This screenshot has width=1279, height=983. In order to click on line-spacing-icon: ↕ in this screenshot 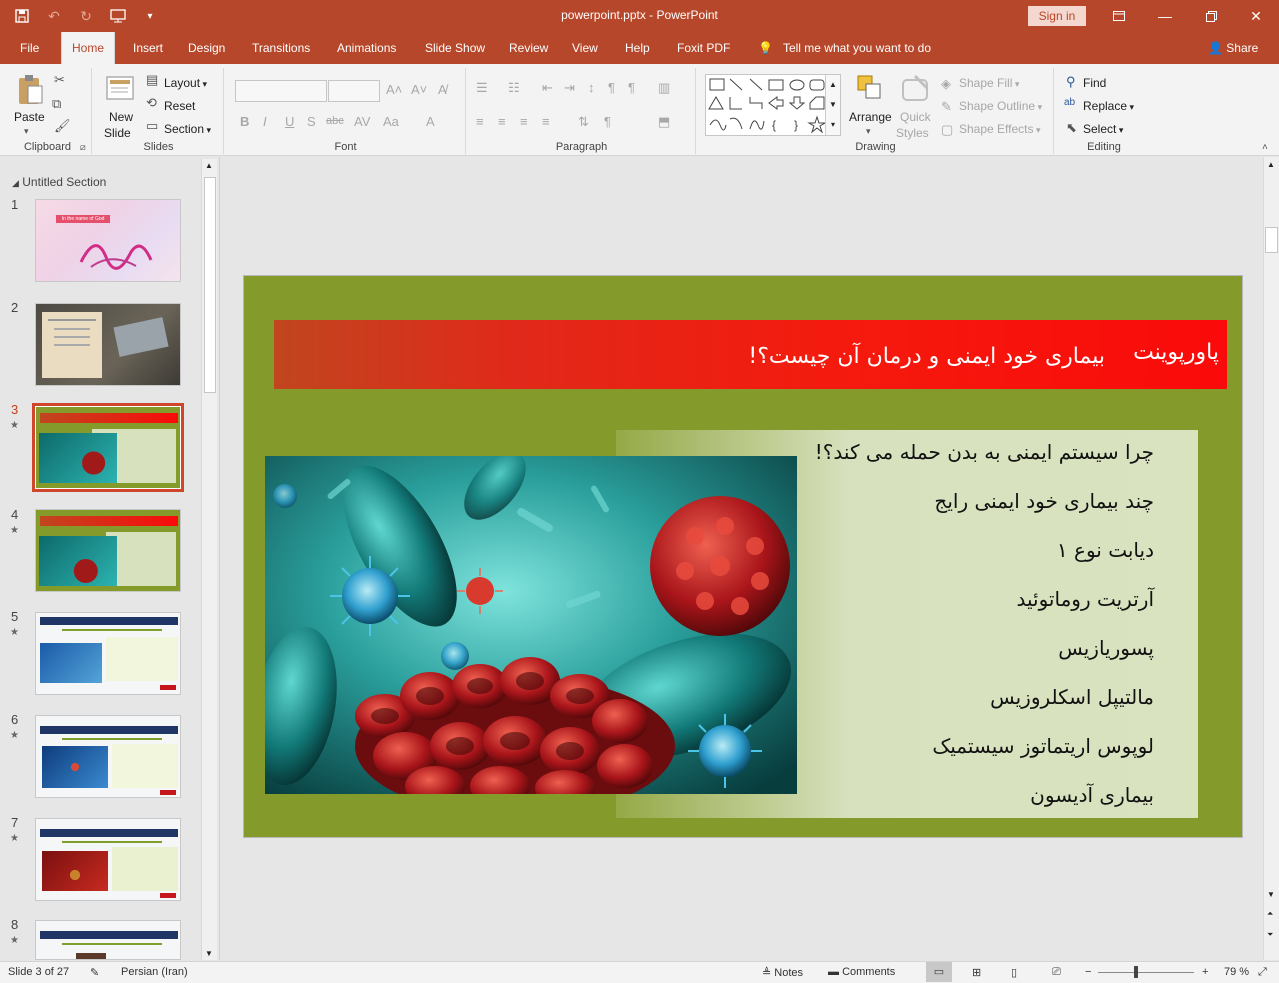, I will do `click(591, 87)`.